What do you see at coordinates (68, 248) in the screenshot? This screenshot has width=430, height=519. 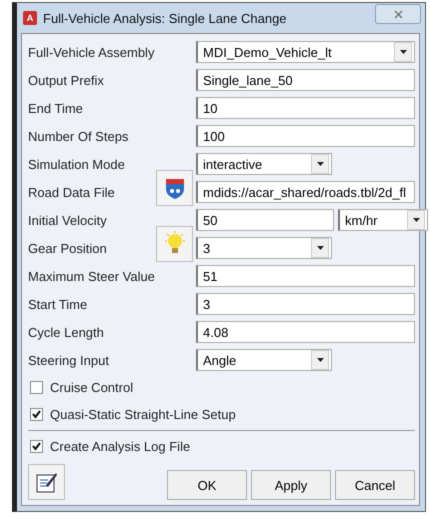 I see `field-label: Gear Position` at bounding box center [68, 248].